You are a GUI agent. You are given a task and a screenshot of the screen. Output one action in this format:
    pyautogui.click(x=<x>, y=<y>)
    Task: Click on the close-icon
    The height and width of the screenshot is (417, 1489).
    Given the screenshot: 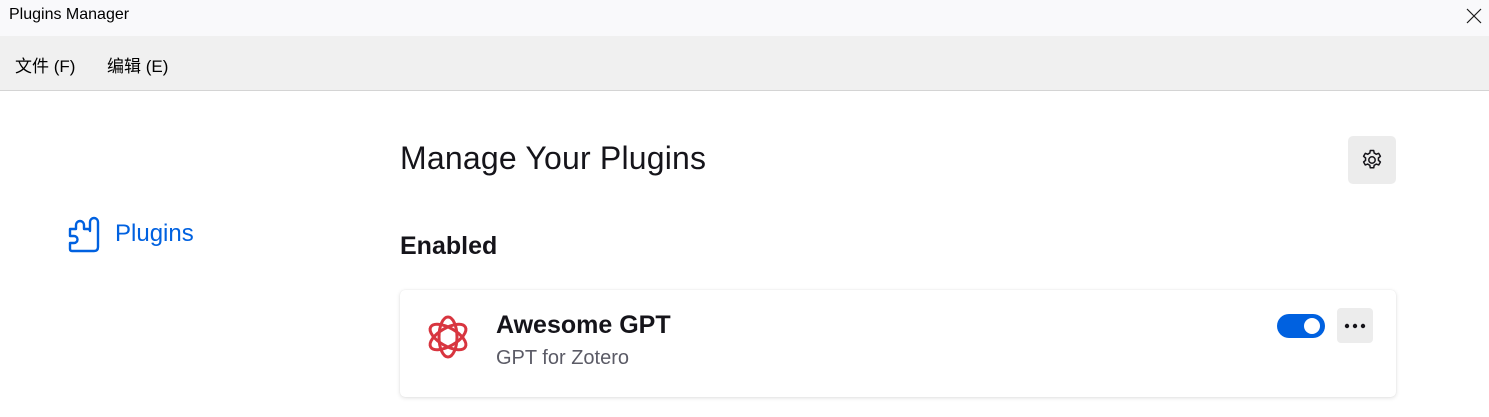 What is the action you would take?
    pyautogui.click(x=1473, y=16)
    